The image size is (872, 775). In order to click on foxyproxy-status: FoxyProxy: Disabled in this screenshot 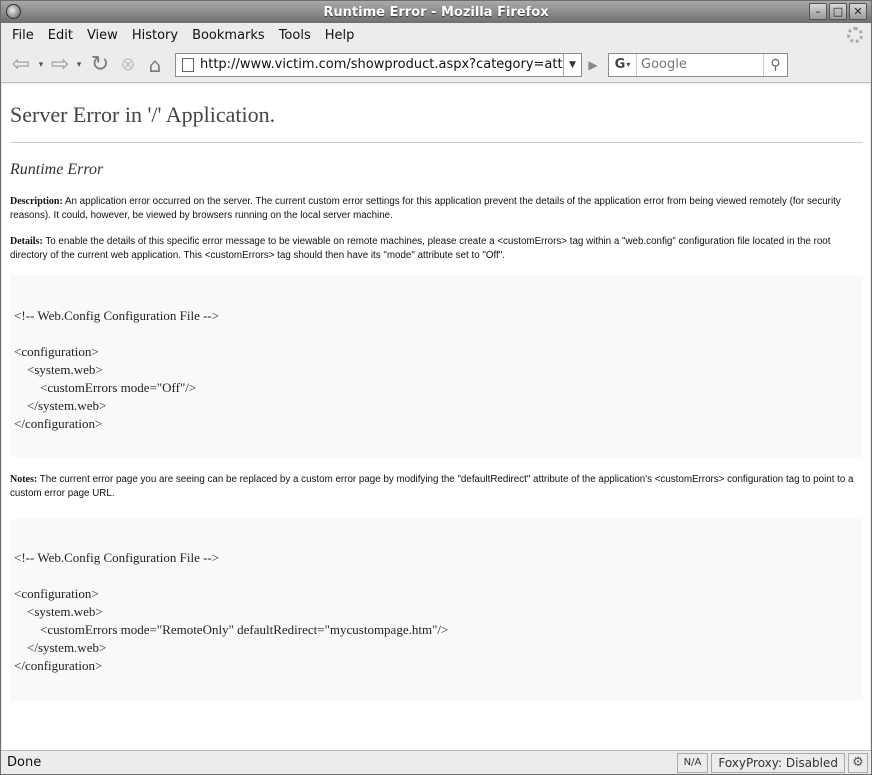, I will do `click(778, 762)`.